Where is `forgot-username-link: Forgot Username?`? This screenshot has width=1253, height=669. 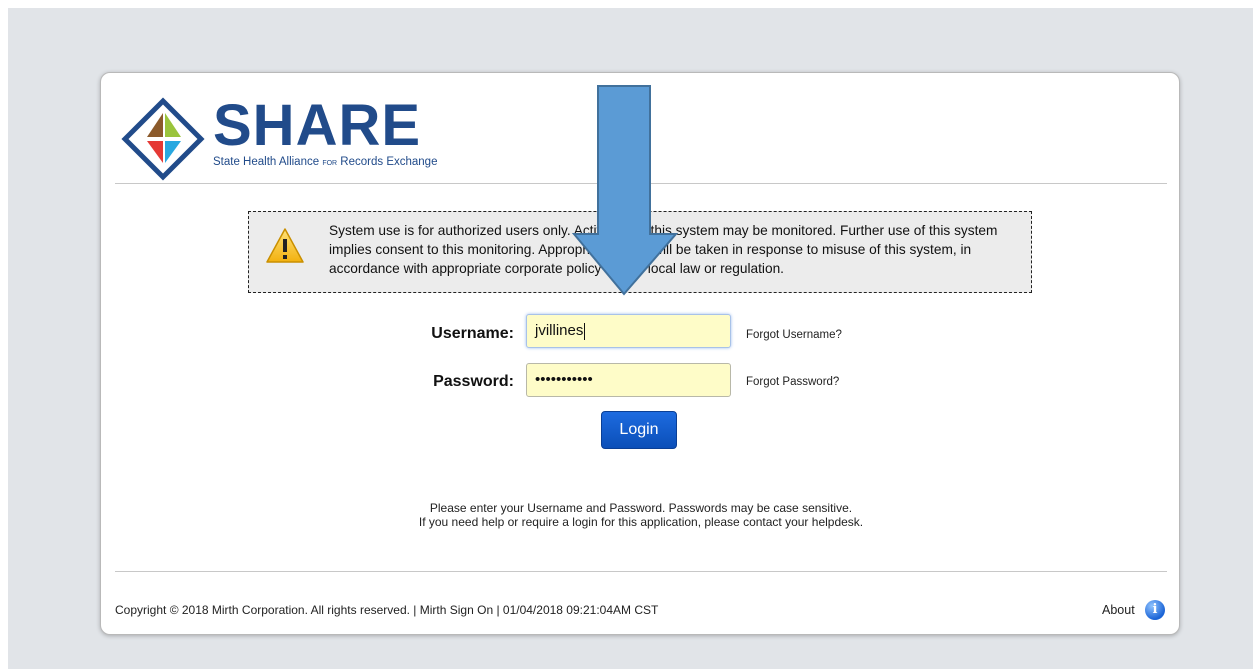 forgot-username-link: Forgot Username? is located at coordinates (794, 335).